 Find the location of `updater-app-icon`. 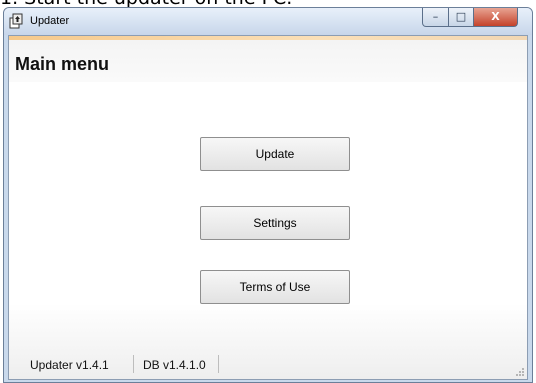

updater-app-icon is located at coordinates (16, 21).